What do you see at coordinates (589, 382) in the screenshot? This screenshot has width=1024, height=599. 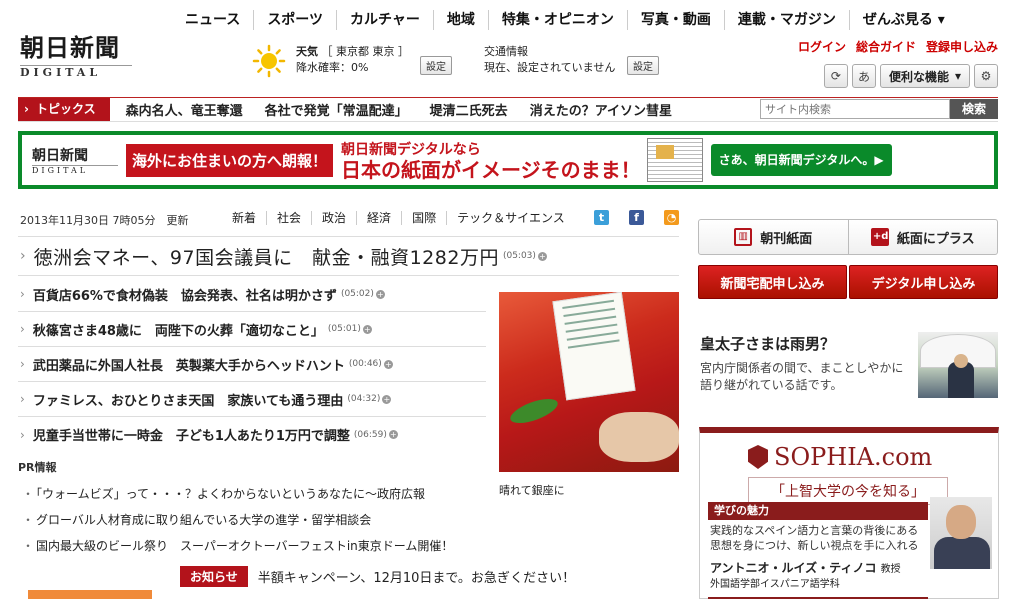 I see `news-photo` at bounding box center [589, 382].